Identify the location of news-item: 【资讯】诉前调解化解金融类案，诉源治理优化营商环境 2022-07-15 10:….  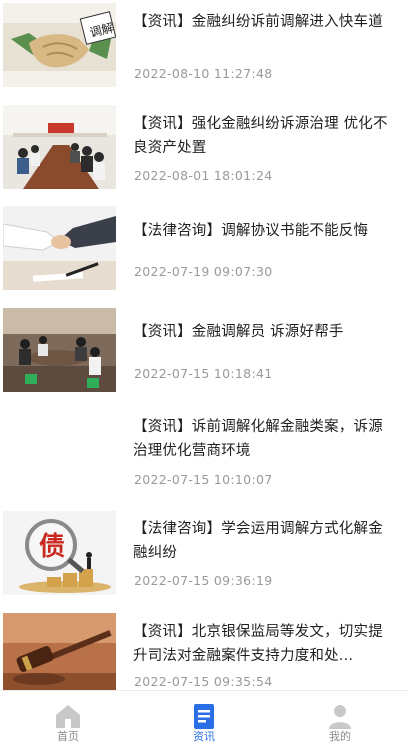
(204, 455).